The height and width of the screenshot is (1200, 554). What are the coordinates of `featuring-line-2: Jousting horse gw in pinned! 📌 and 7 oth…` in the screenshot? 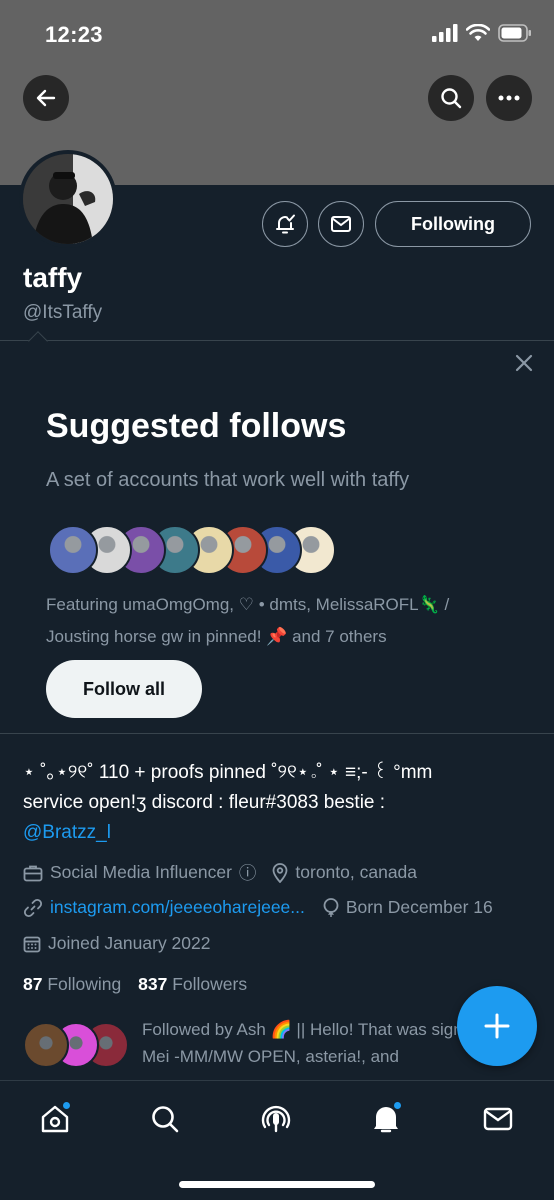 It's located at (216, 636).